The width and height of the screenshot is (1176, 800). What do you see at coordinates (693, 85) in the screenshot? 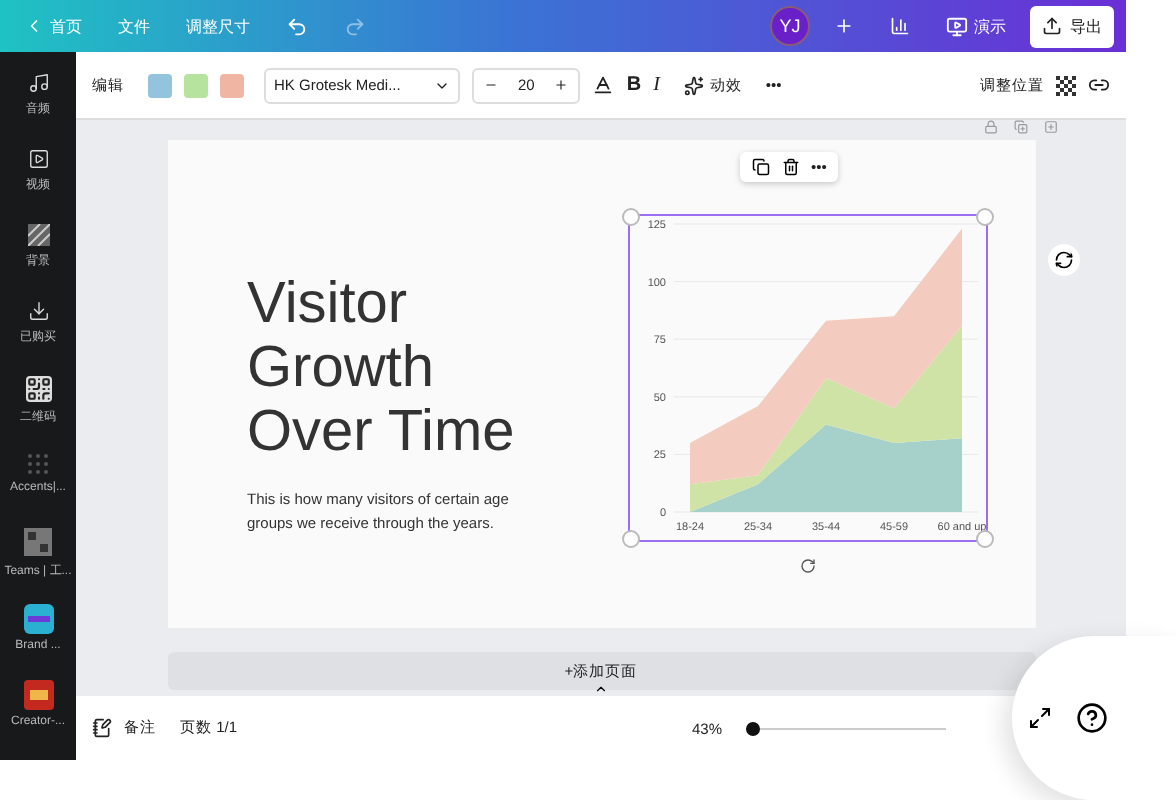
I see `sparkles-icon` at bounding box center [693, 85].